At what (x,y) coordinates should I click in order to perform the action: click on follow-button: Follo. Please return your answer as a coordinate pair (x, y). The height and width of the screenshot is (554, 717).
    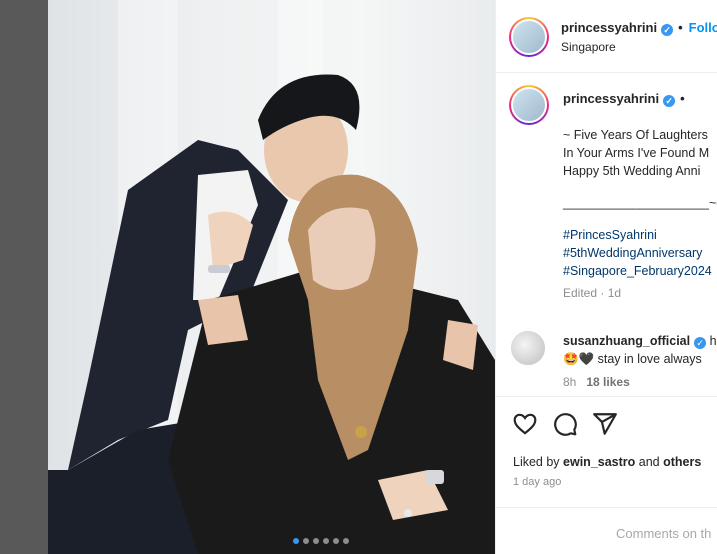
    Looking at the image, I should click on (703, 27).